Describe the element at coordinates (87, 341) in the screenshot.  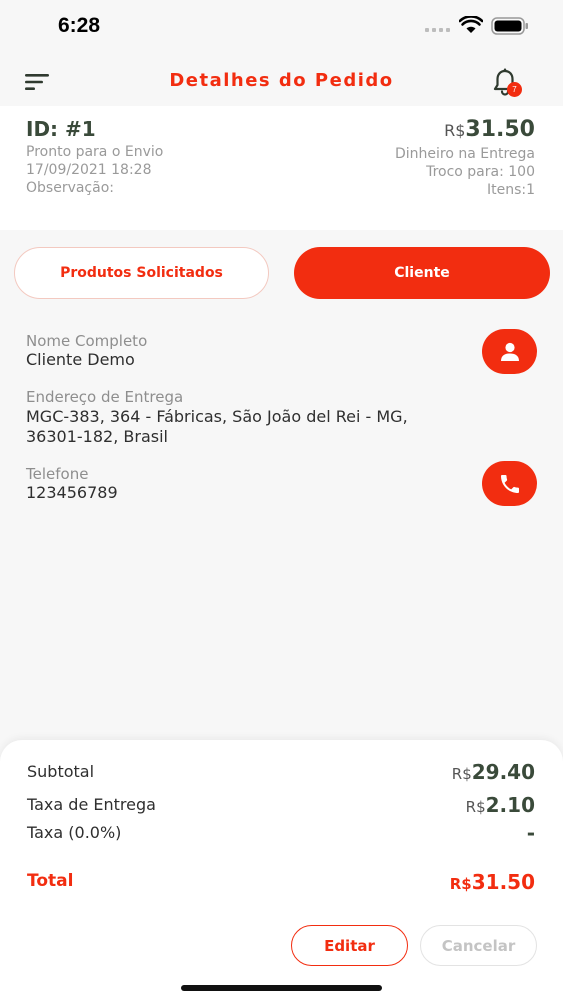
I see `client-name-label: Nome Completo` at that location.